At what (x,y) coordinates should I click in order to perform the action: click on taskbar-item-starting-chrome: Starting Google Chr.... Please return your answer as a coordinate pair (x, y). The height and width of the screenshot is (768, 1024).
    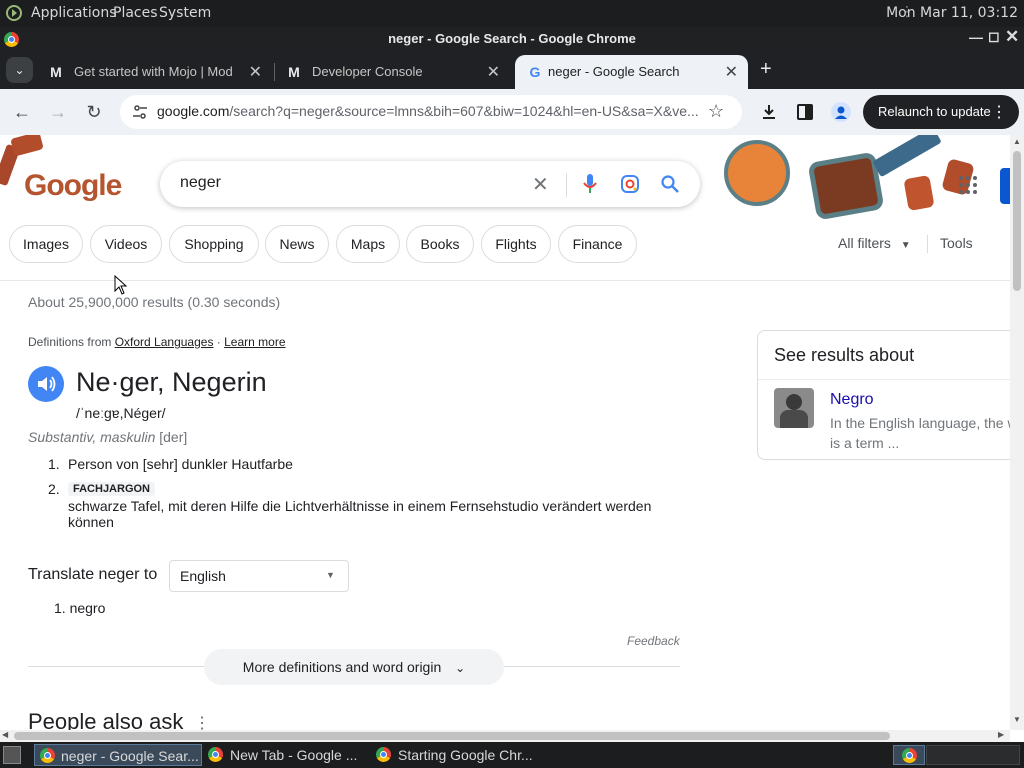
    Looking at the image, I should click on (457, 755).